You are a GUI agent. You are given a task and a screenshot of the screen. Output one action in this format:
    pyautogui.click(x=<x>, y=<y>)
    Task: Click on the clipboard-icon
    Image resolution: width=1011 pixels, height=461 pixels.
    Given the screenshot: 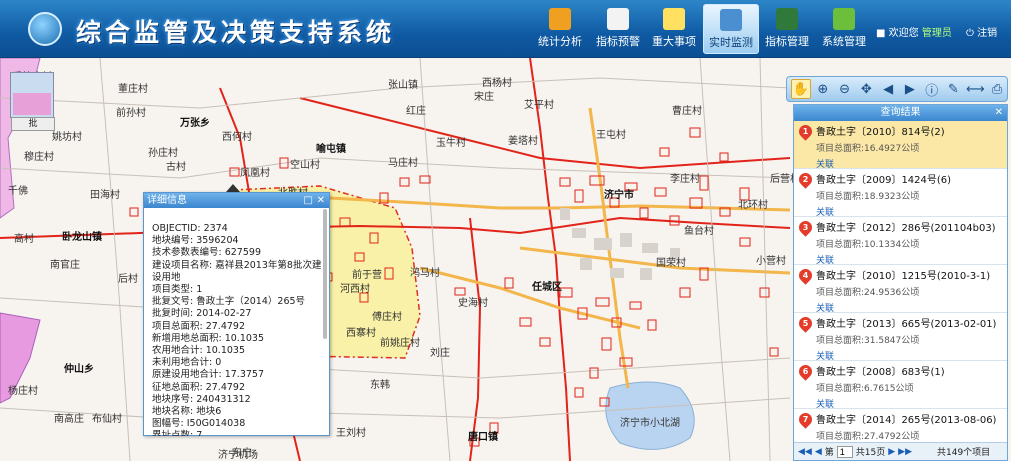 What is the action you would take?
    pyautogui.click(x=618, y=19)
    